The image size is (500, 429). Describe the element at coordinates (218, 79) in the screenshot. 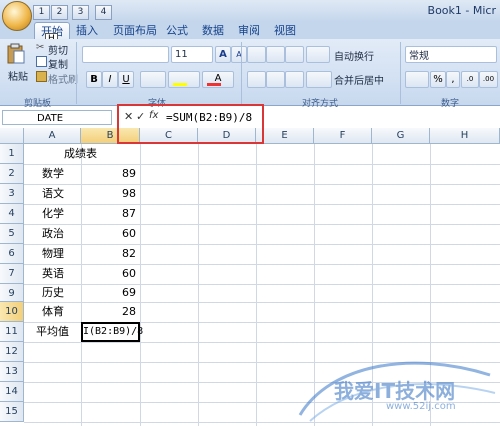

I see `font-color-button: A` at that location.